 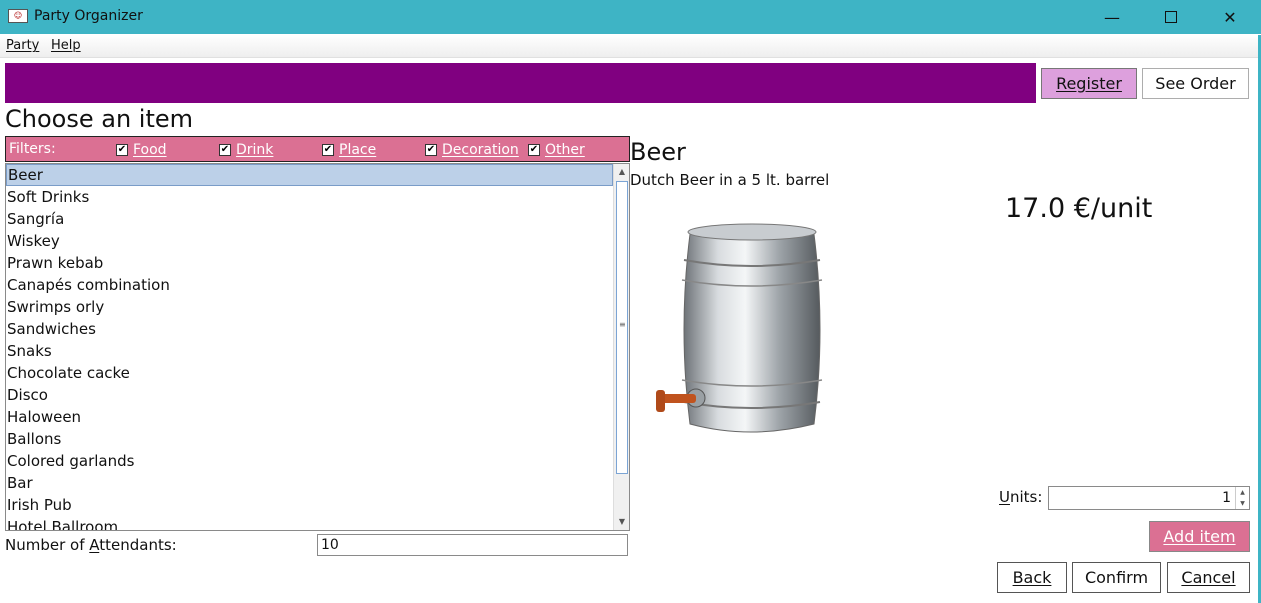 What do you see at coordinates (349, 150) in the screenshot?
I see `filter-place-checkbox: ✔ Place` at bounding box center [349, 150].